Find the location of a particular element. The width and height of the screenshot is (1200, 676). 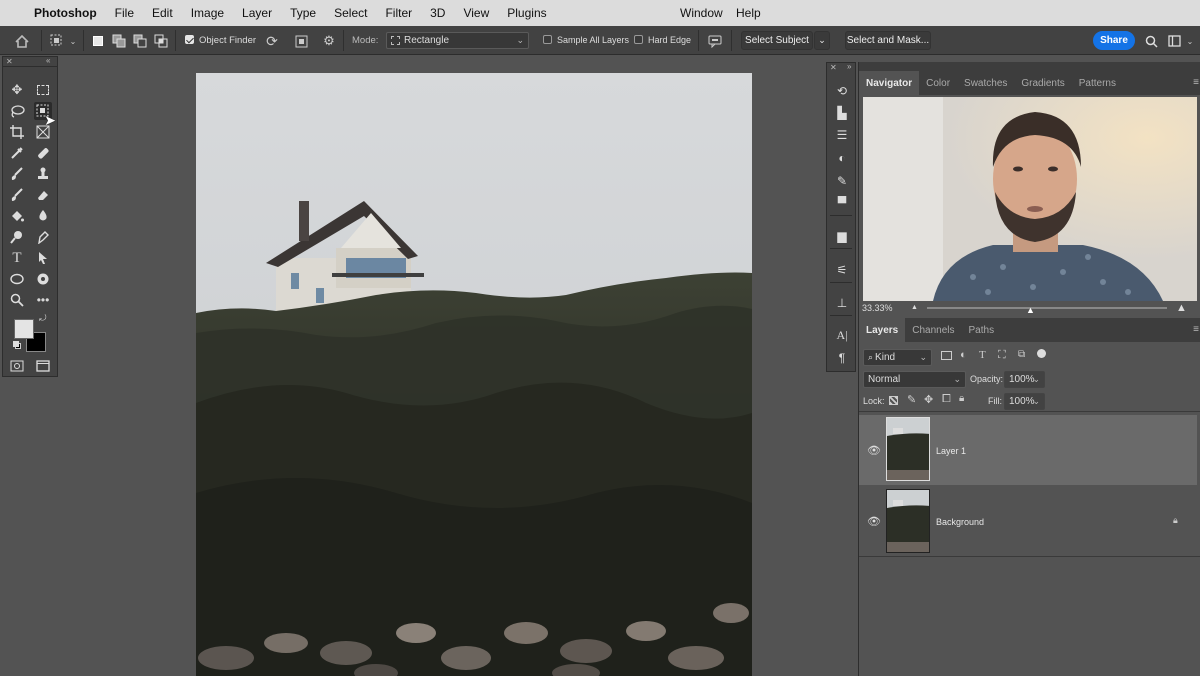

zoom-slider-track is located at coordinates (1047, 308).